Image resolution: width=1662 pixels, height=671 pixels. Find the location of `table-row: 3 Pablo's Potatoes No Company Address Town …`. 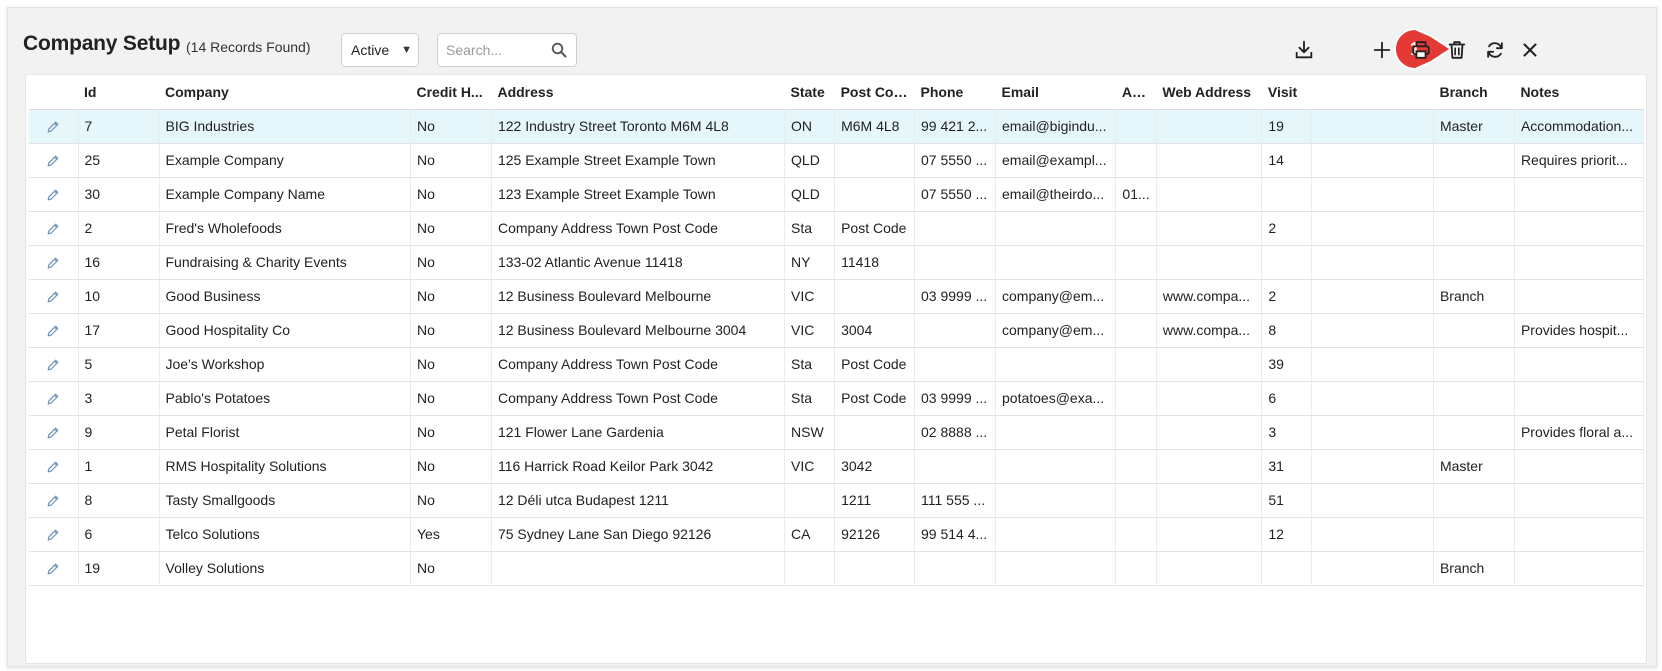

table-row: 3 Pablo's Potatoes No Company Address Town … is located at coordinates (837, 398).